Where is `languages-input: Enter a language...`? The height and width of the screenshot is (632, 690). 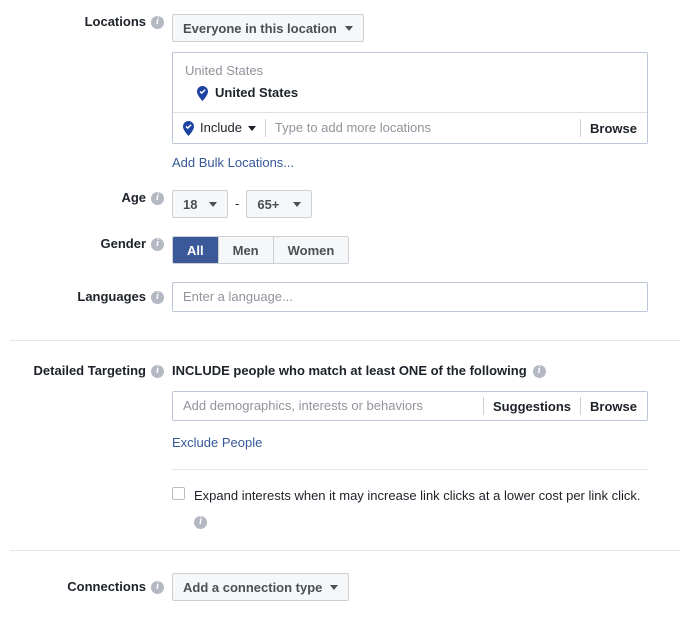 languages-input: Enter a language... is located at coordinates (410, 297).